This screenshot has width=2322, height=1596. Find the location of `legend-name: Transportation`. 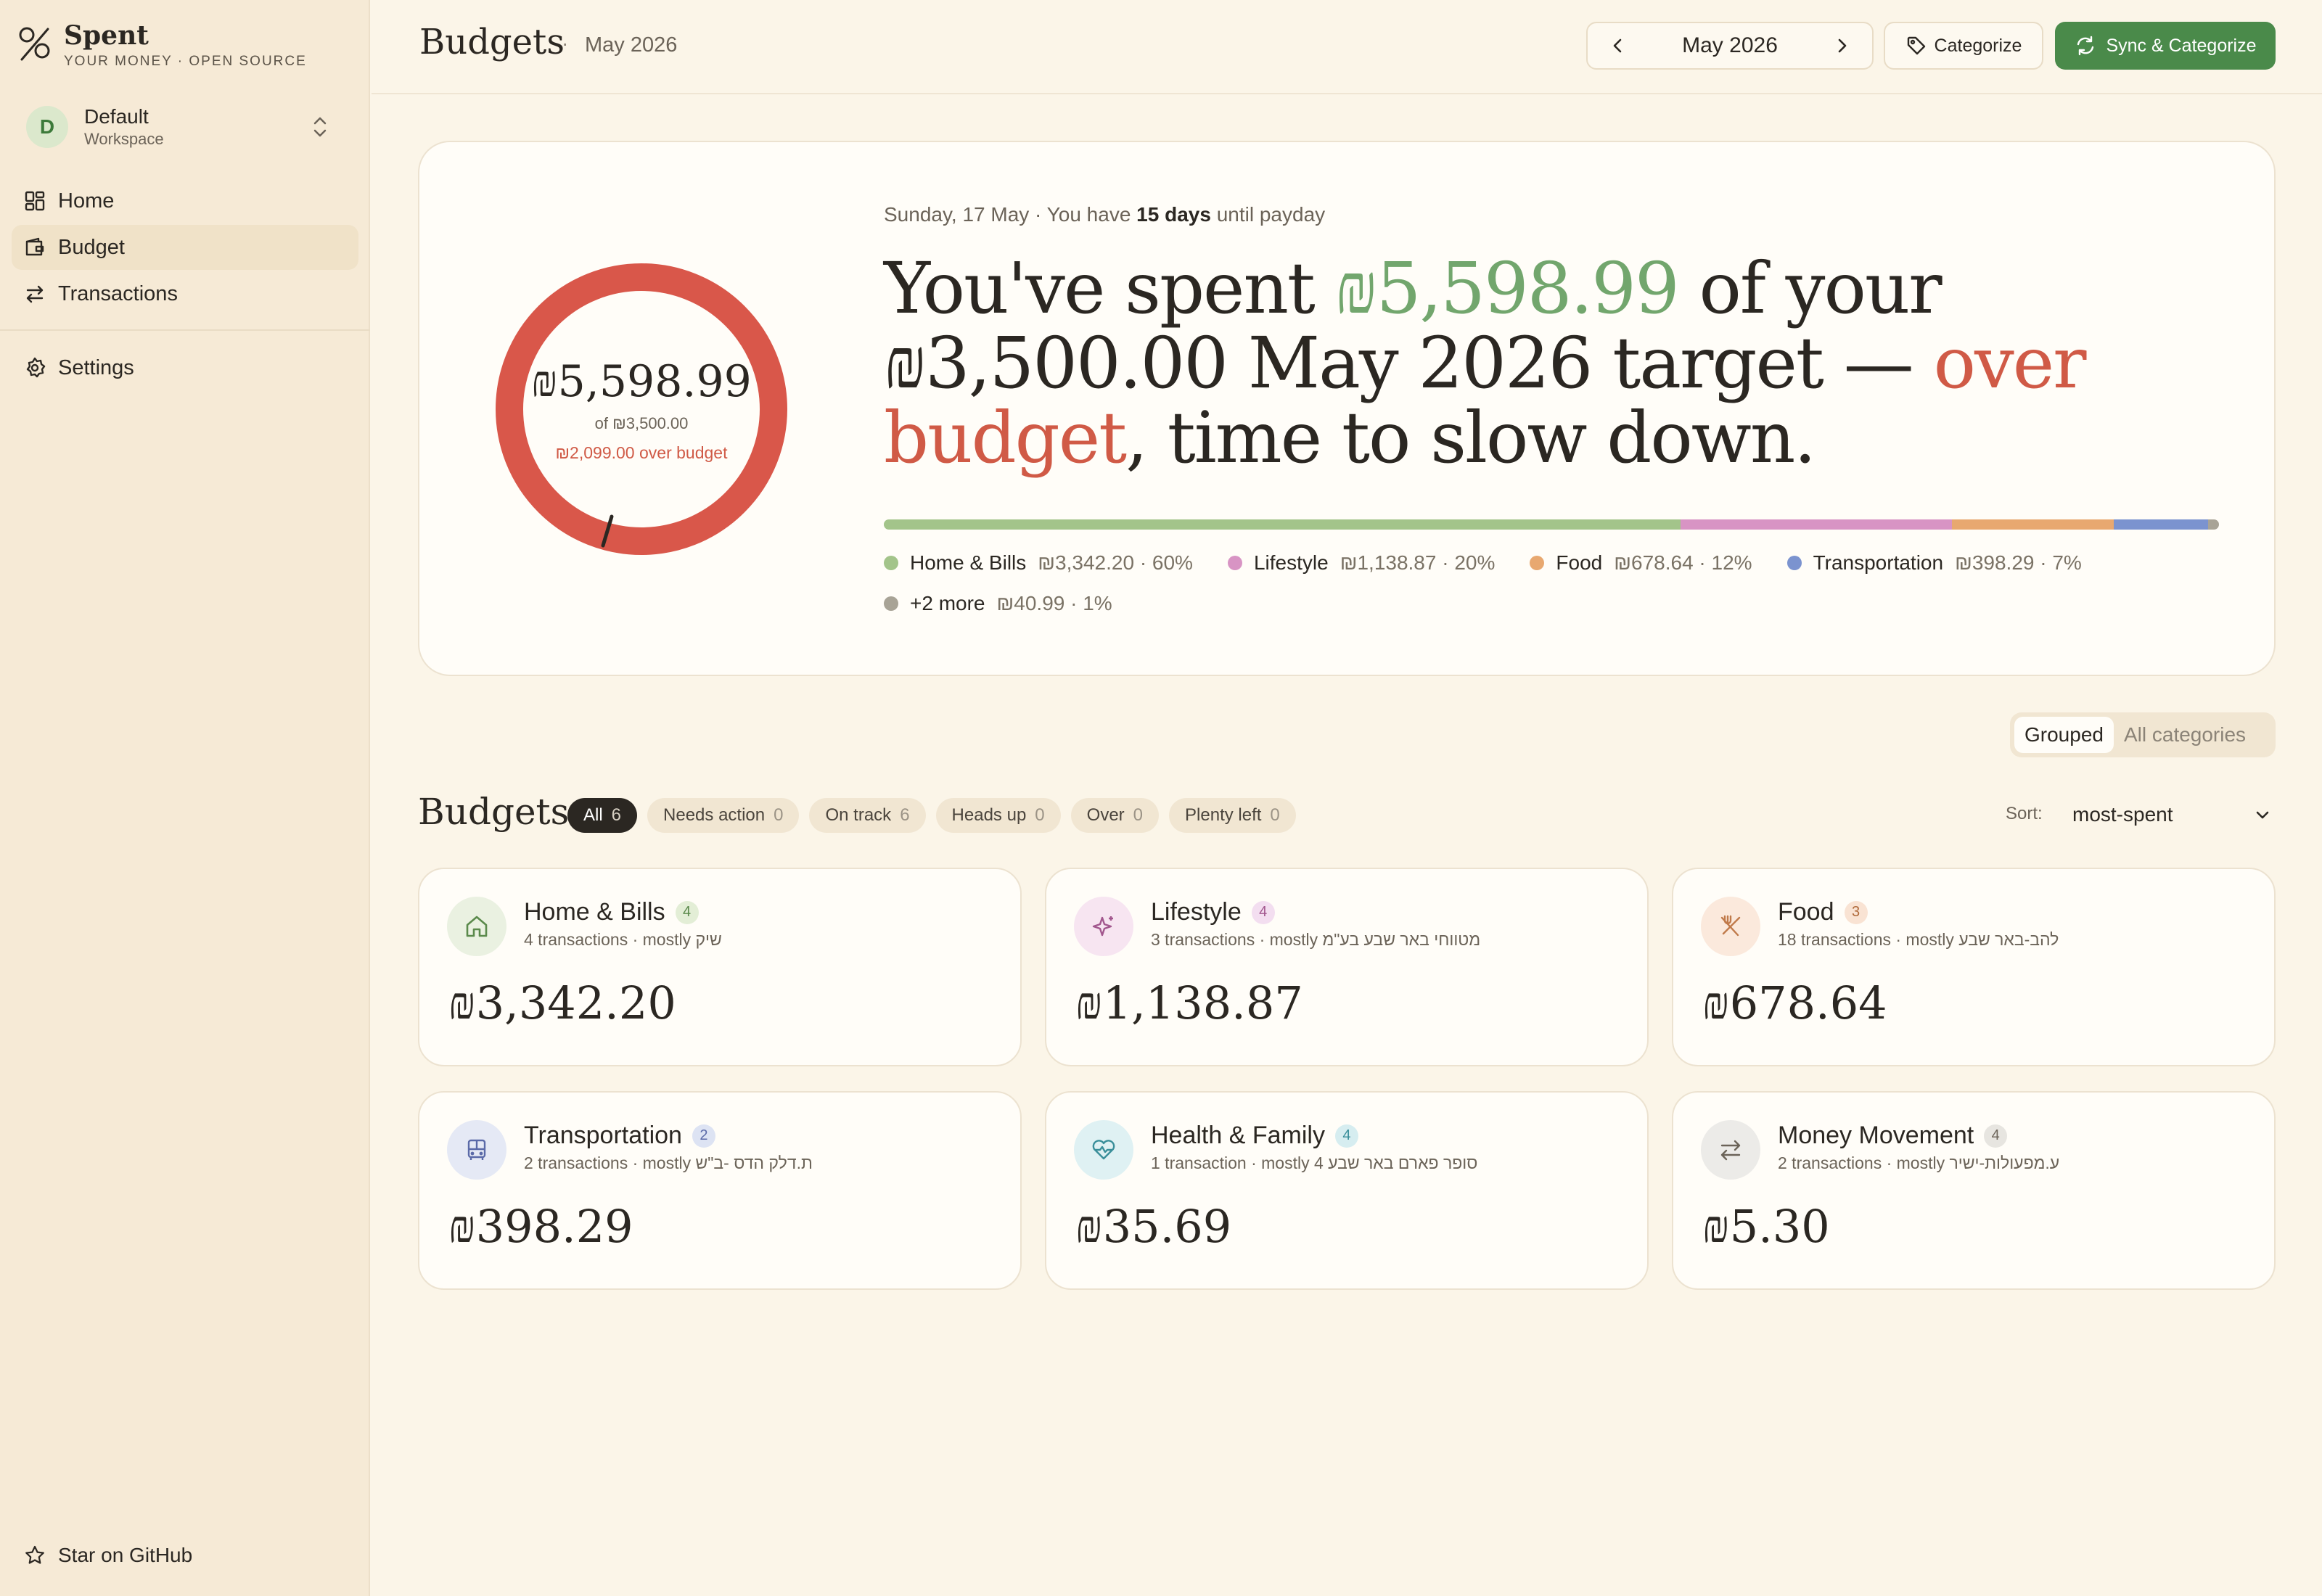

legend-name: Transportation is located at coordinates (1878, 562).